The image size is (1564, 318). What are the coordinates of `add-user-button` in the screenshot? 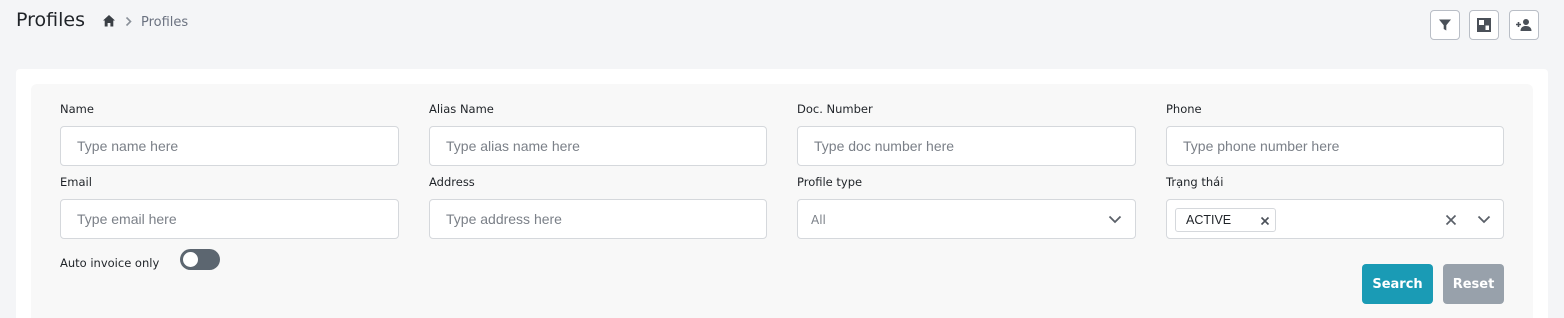 It's located at (1524, 25).